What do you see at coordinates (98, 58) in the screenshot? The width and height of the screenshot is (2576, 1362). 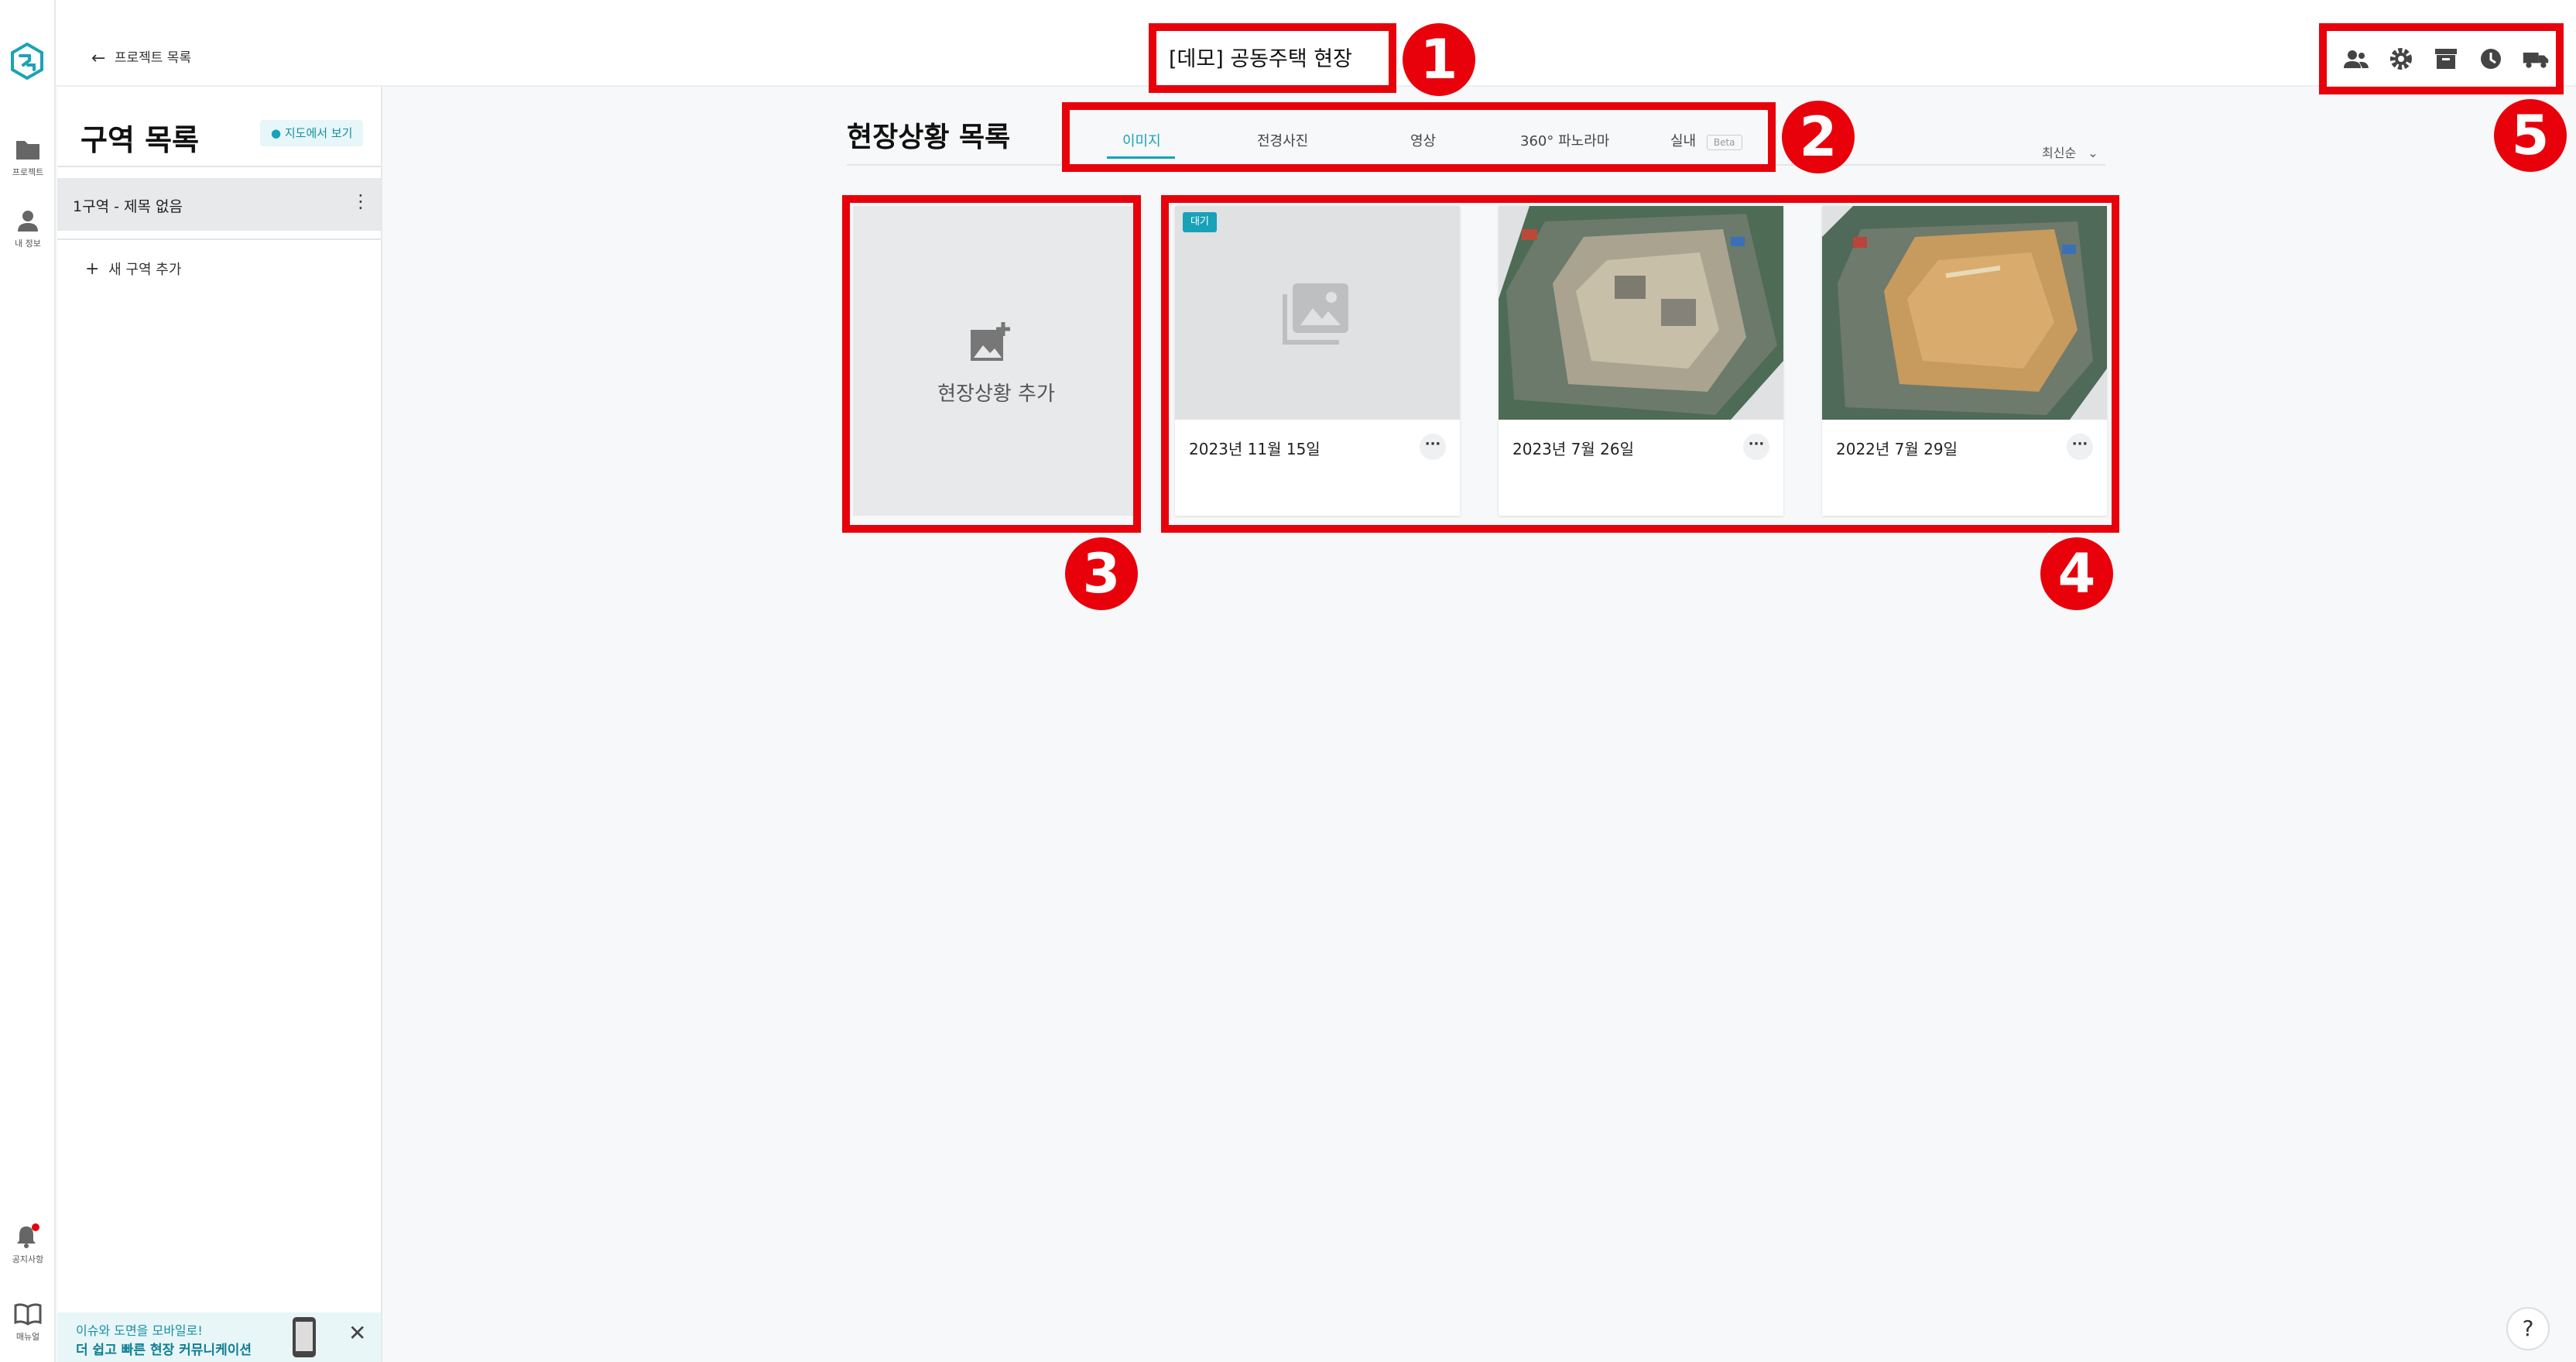 I see `arrow-left-icon: ←` at bounding box center [98, 58].